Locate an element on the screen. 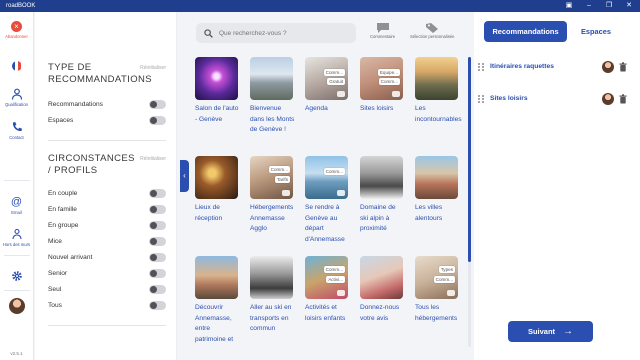 The image size is (640, 360). recommendation-card: Donnez-nous votre avis is located at coordinates (382, 290).